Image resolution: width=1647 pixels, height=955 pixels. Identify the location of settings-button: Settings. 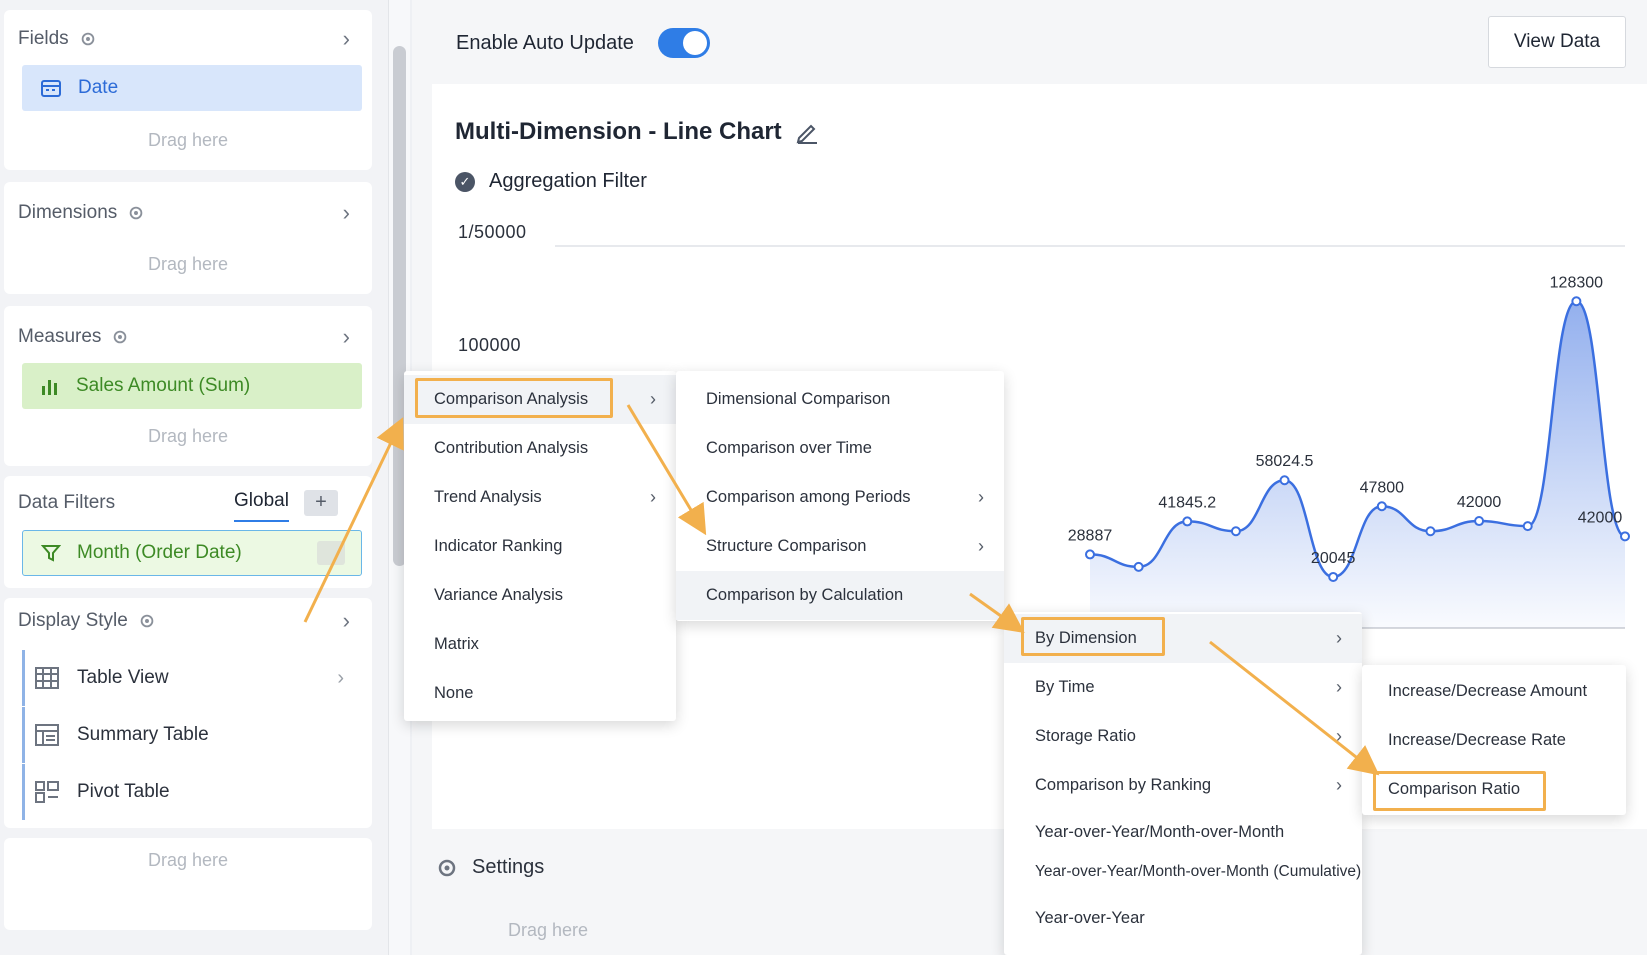
(490, 867).